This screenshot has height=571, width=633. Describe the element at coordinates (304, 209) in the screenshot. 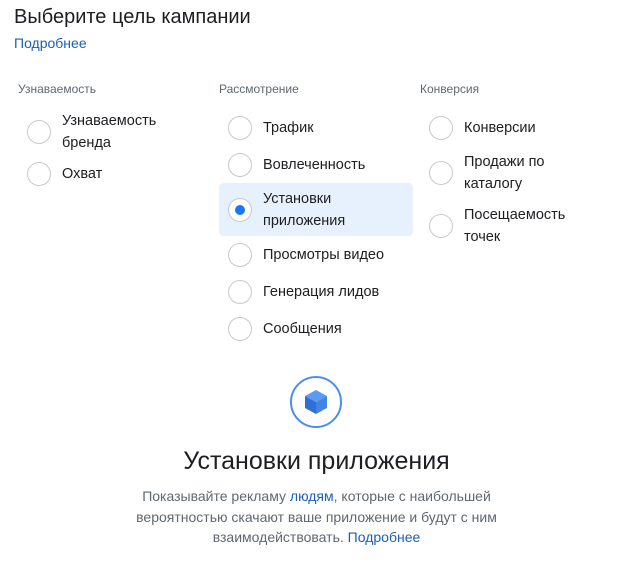

I see `option-label: Установки приложения` at that location.